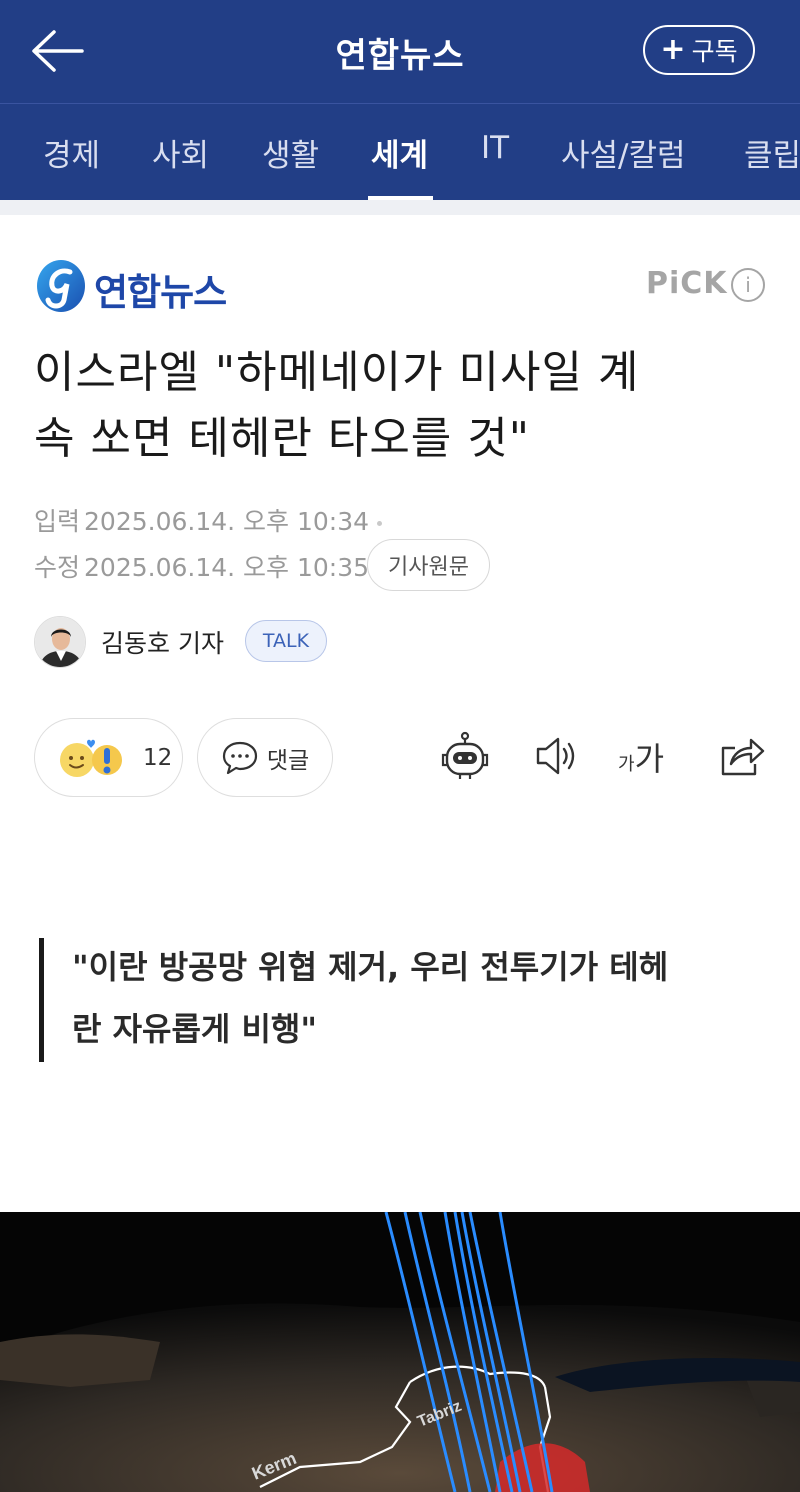 The width and height of the screenshot is (800, 1492). What do you see at coordinates (239, 757) in the screenshot?
I see `speech-bubble-icon` at bounding box center [239, 757].